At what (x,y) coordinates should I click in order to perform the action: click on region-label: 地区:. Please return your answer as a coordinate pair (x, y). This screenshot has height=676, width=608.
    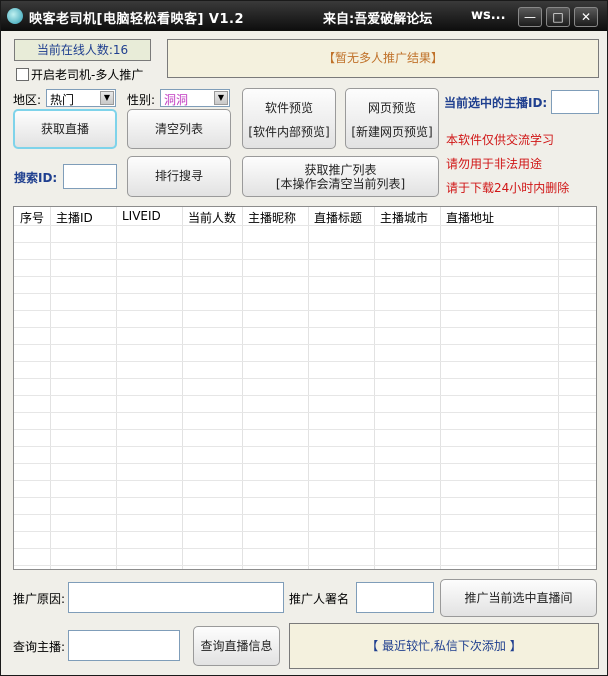
    Looking at the image, I should click on (27, 100).